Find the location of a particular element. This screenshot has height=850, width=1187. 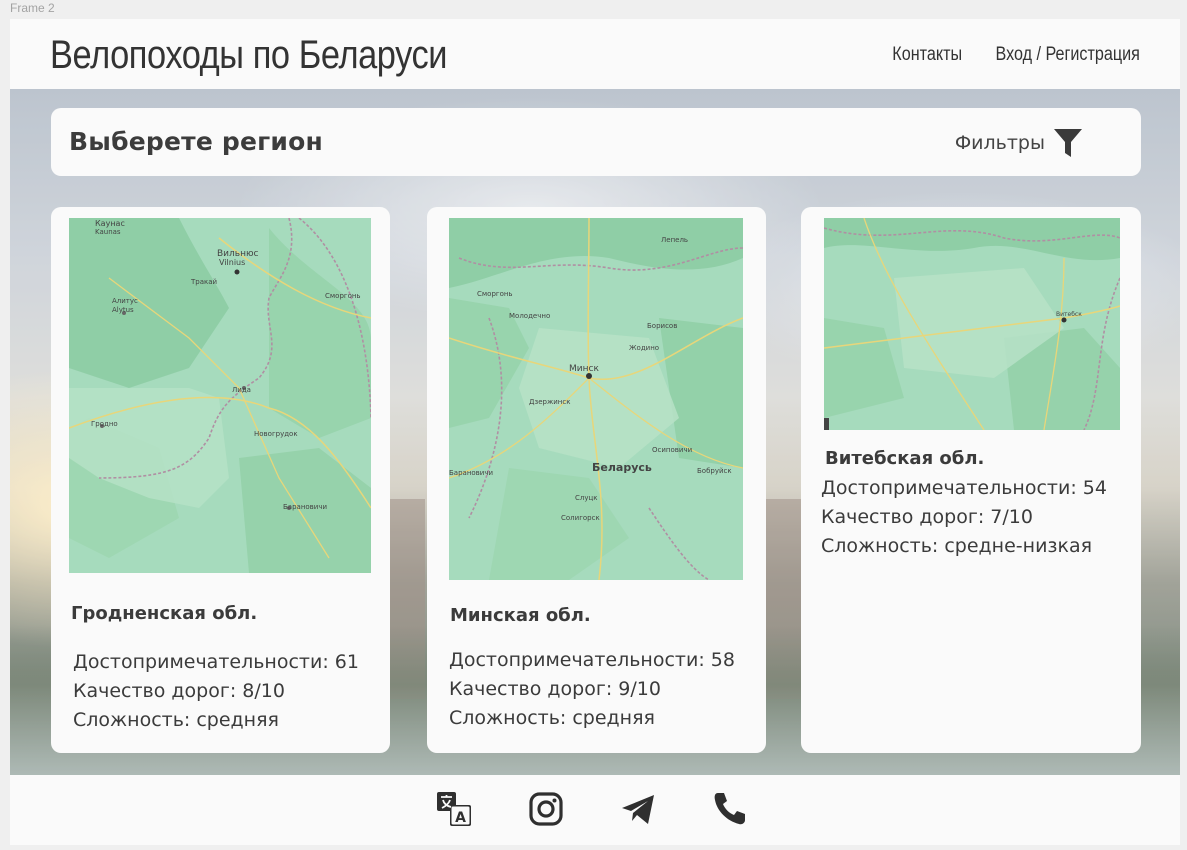

nav-contacts-link: Контакты is located at coordinates (927, 55).